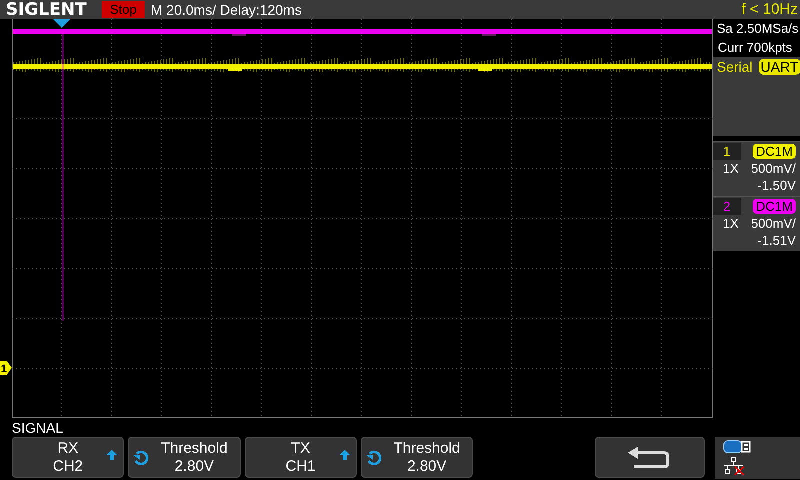 The width and height of the screenshot is (800, 480). Describe the element at coordinates (777, 185) in the screenshot. I see `vertical-offset: -1.50V` at that location.